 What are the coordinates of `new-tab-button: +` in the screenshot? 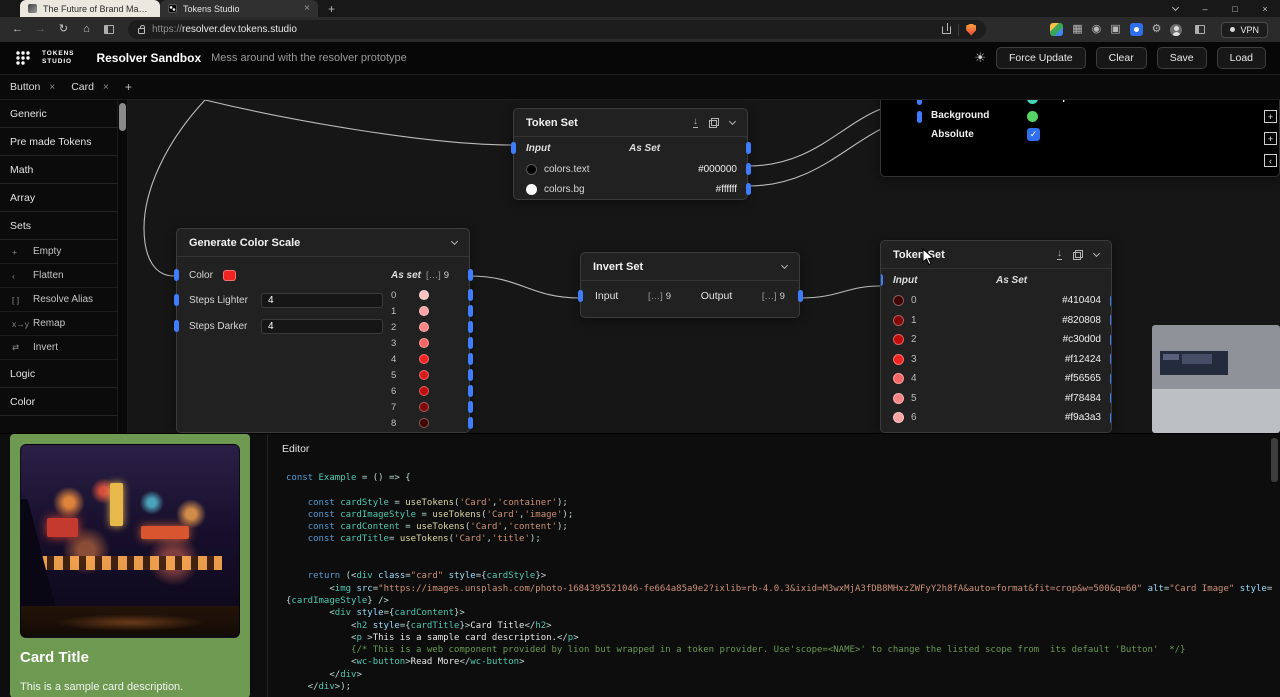 It's located at (331, 9).